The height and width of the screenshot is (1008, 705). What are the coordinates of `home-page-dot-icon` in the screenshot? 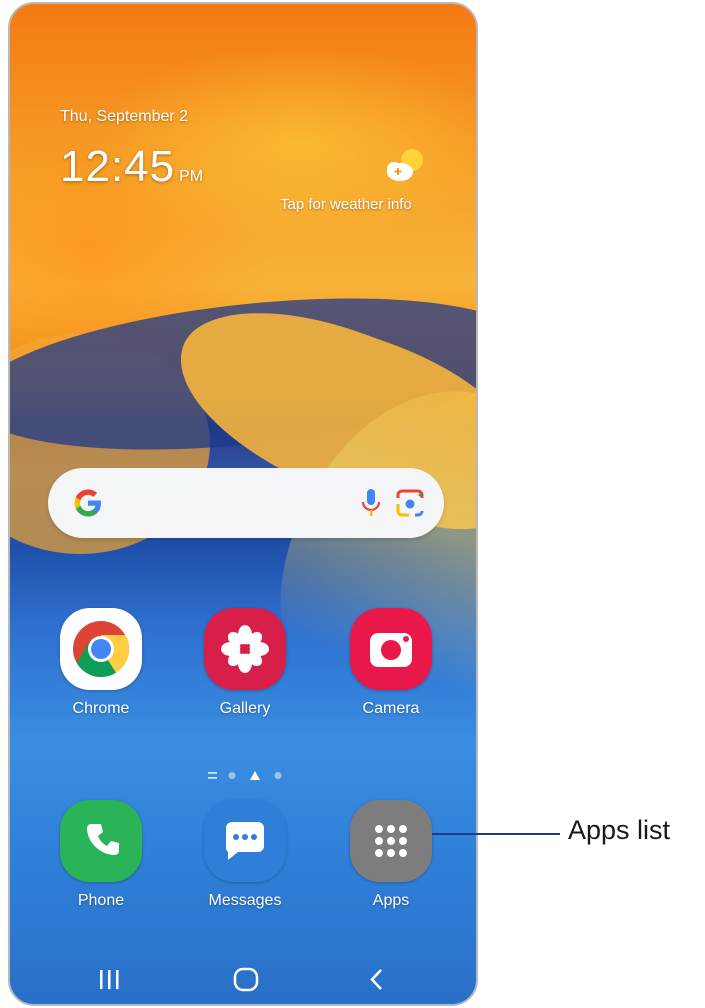 It's located at (255, 775).